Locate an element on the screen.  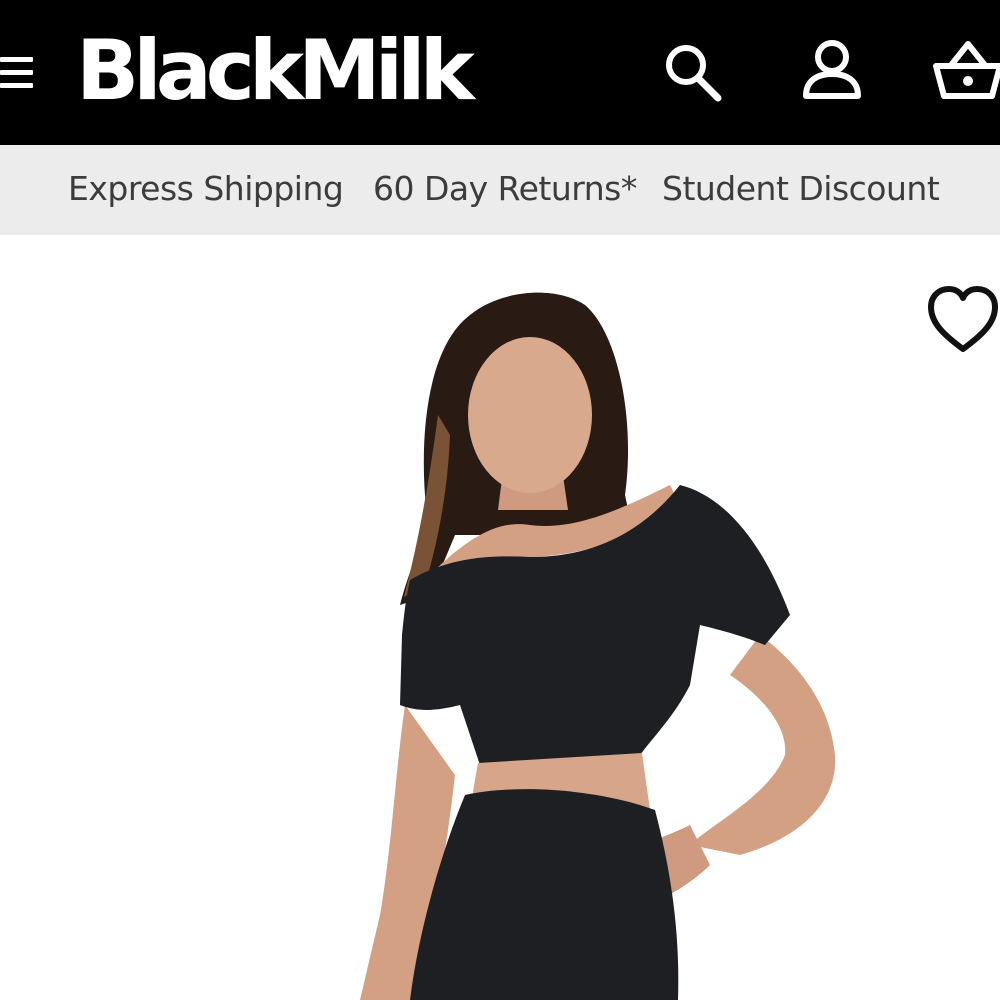
search-button is located at coordinates (693, 71).